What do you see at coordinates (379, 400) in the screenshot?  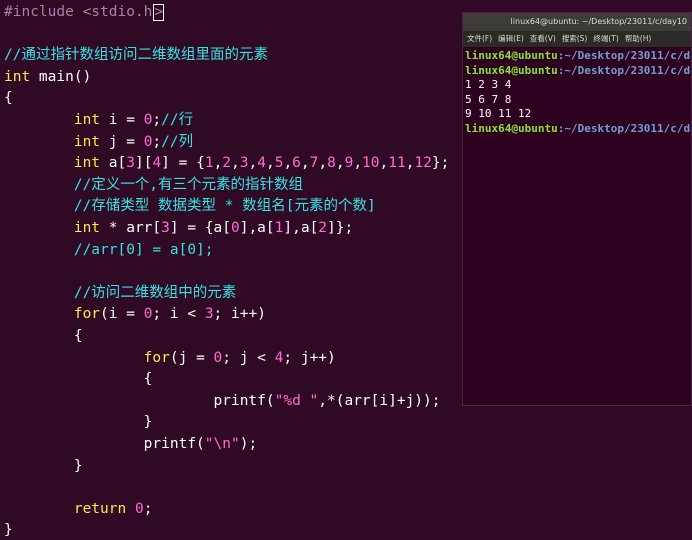 I see `code-token: ,*(arr[i]+j));` at bounding box center [379, 400].